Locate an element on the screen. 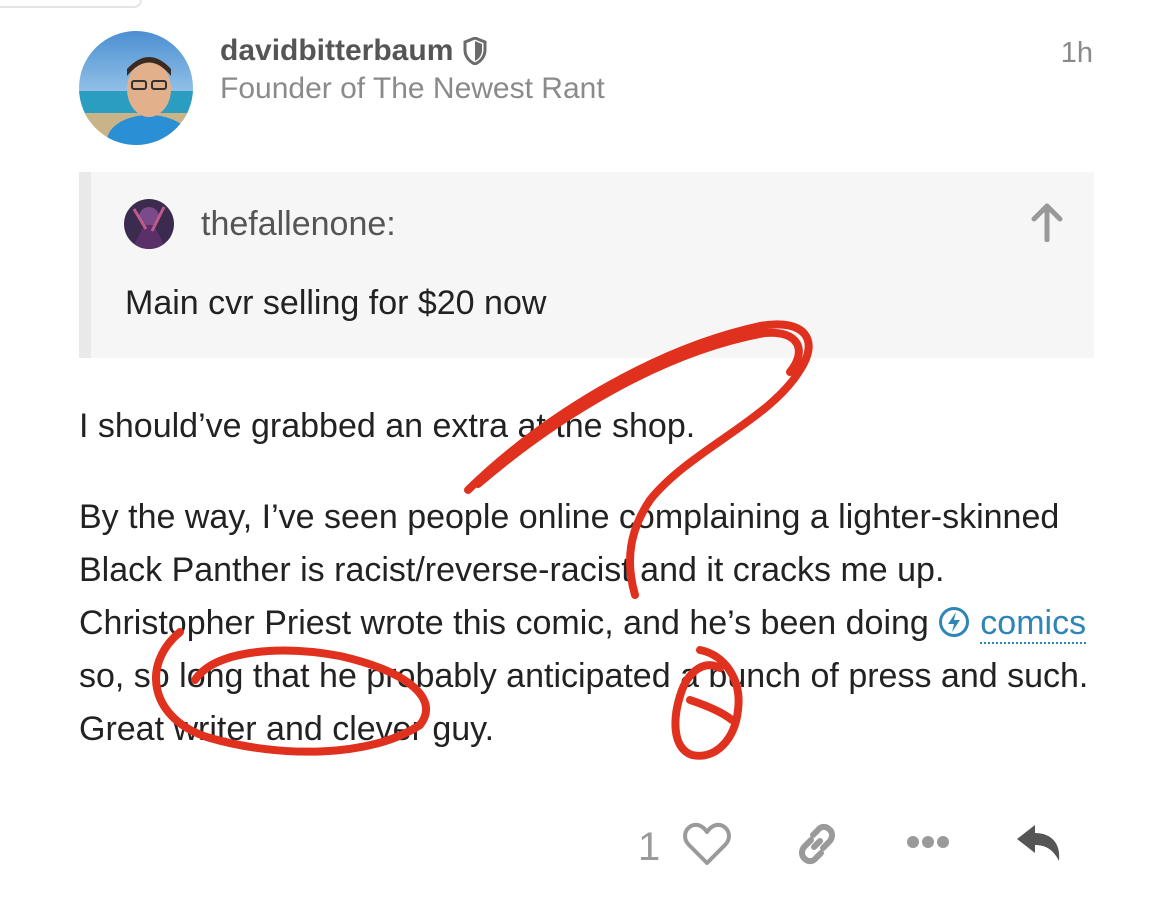 This screenshot has height=901, width=1170. more-icon is located at coordinates (928, 842).